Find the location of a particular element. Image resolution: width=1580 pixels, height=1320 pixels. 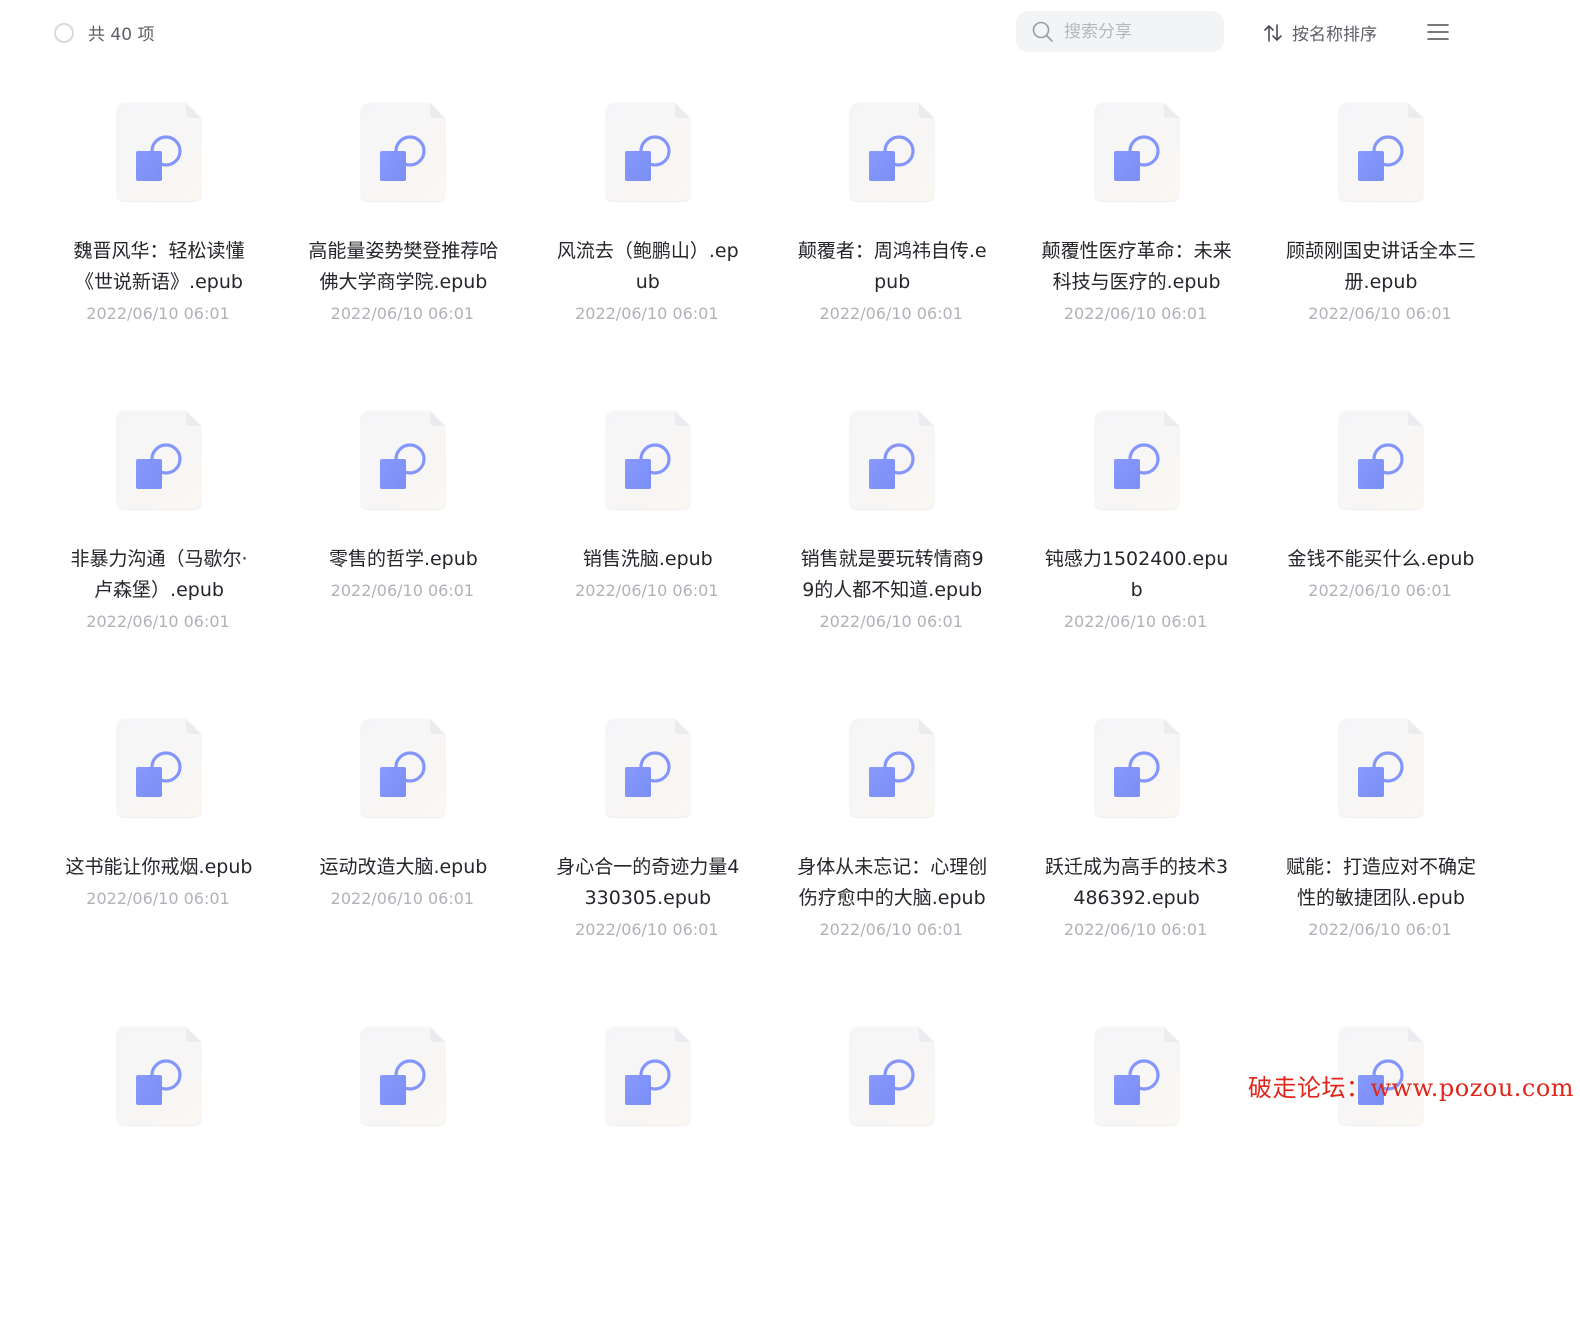

select-all-checkbox is located at coordinates (64, 32).